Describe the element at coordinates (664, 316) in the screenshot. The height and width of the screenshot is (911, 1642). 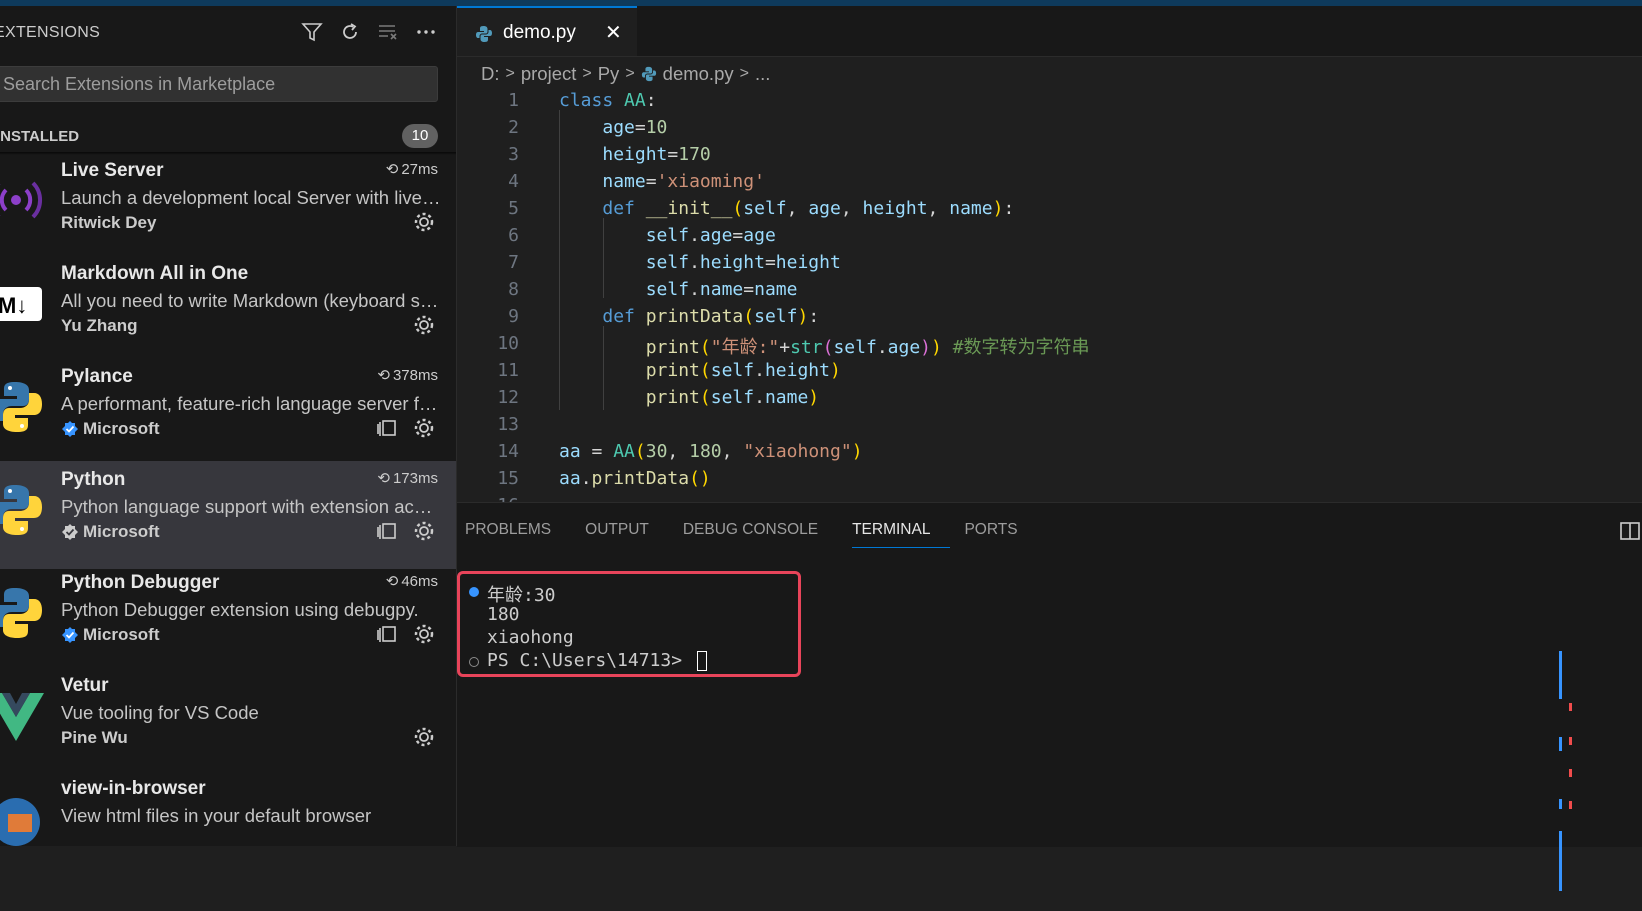
I see `code-line: 9 def printData(self):` at that location.